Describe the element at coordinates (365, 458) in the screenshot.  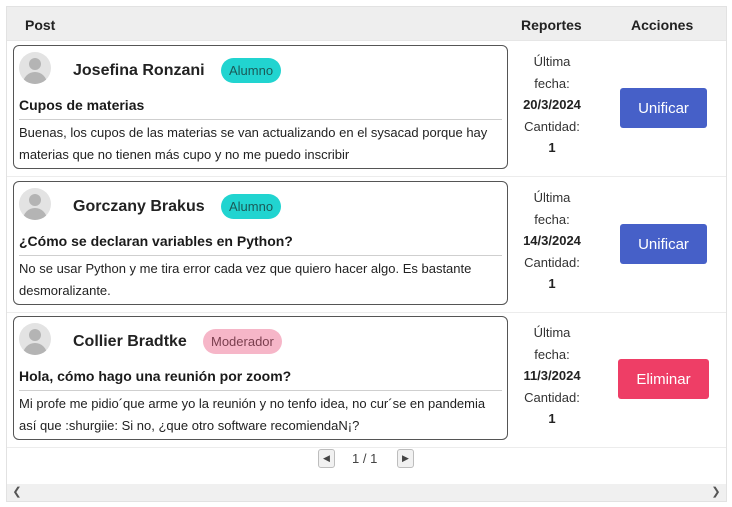
I see `page-indicator: 1 / 1` at that location.